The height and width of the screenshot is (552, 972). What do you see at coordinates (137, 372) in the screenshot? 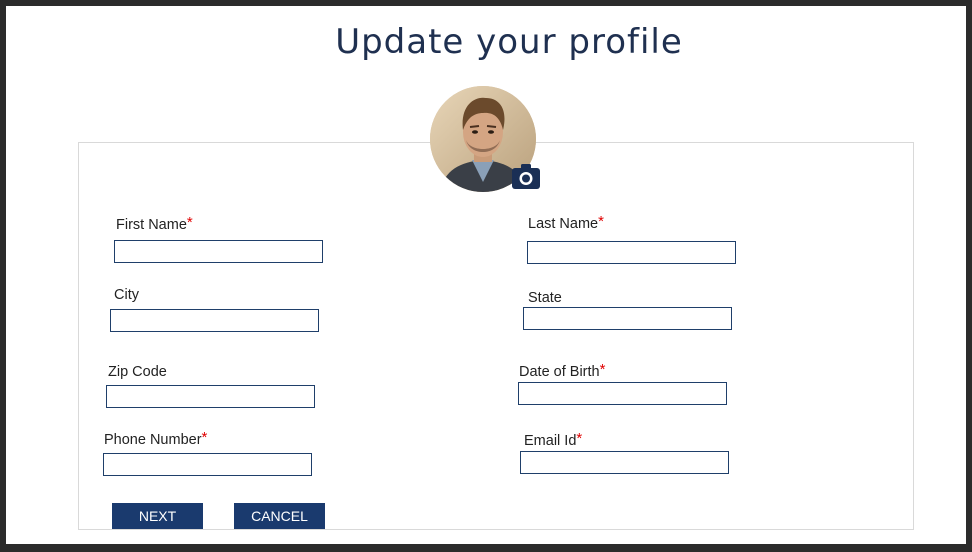
I see `zip-code-label: Zip Code` at bounding box center [137, 372].